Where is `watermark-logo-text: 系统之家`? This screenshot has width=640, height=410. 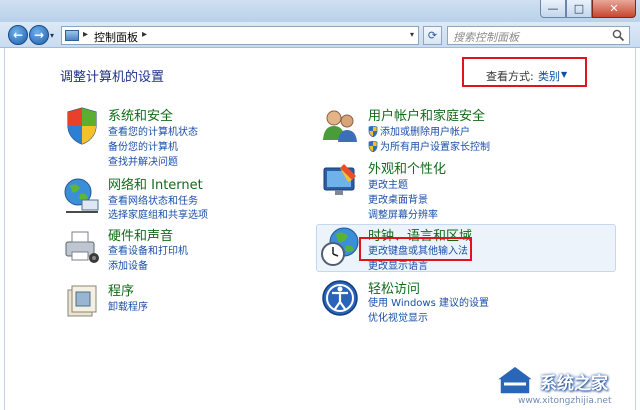 watermark-logo-text: 系统之家 is located at coordinates (574, 384).